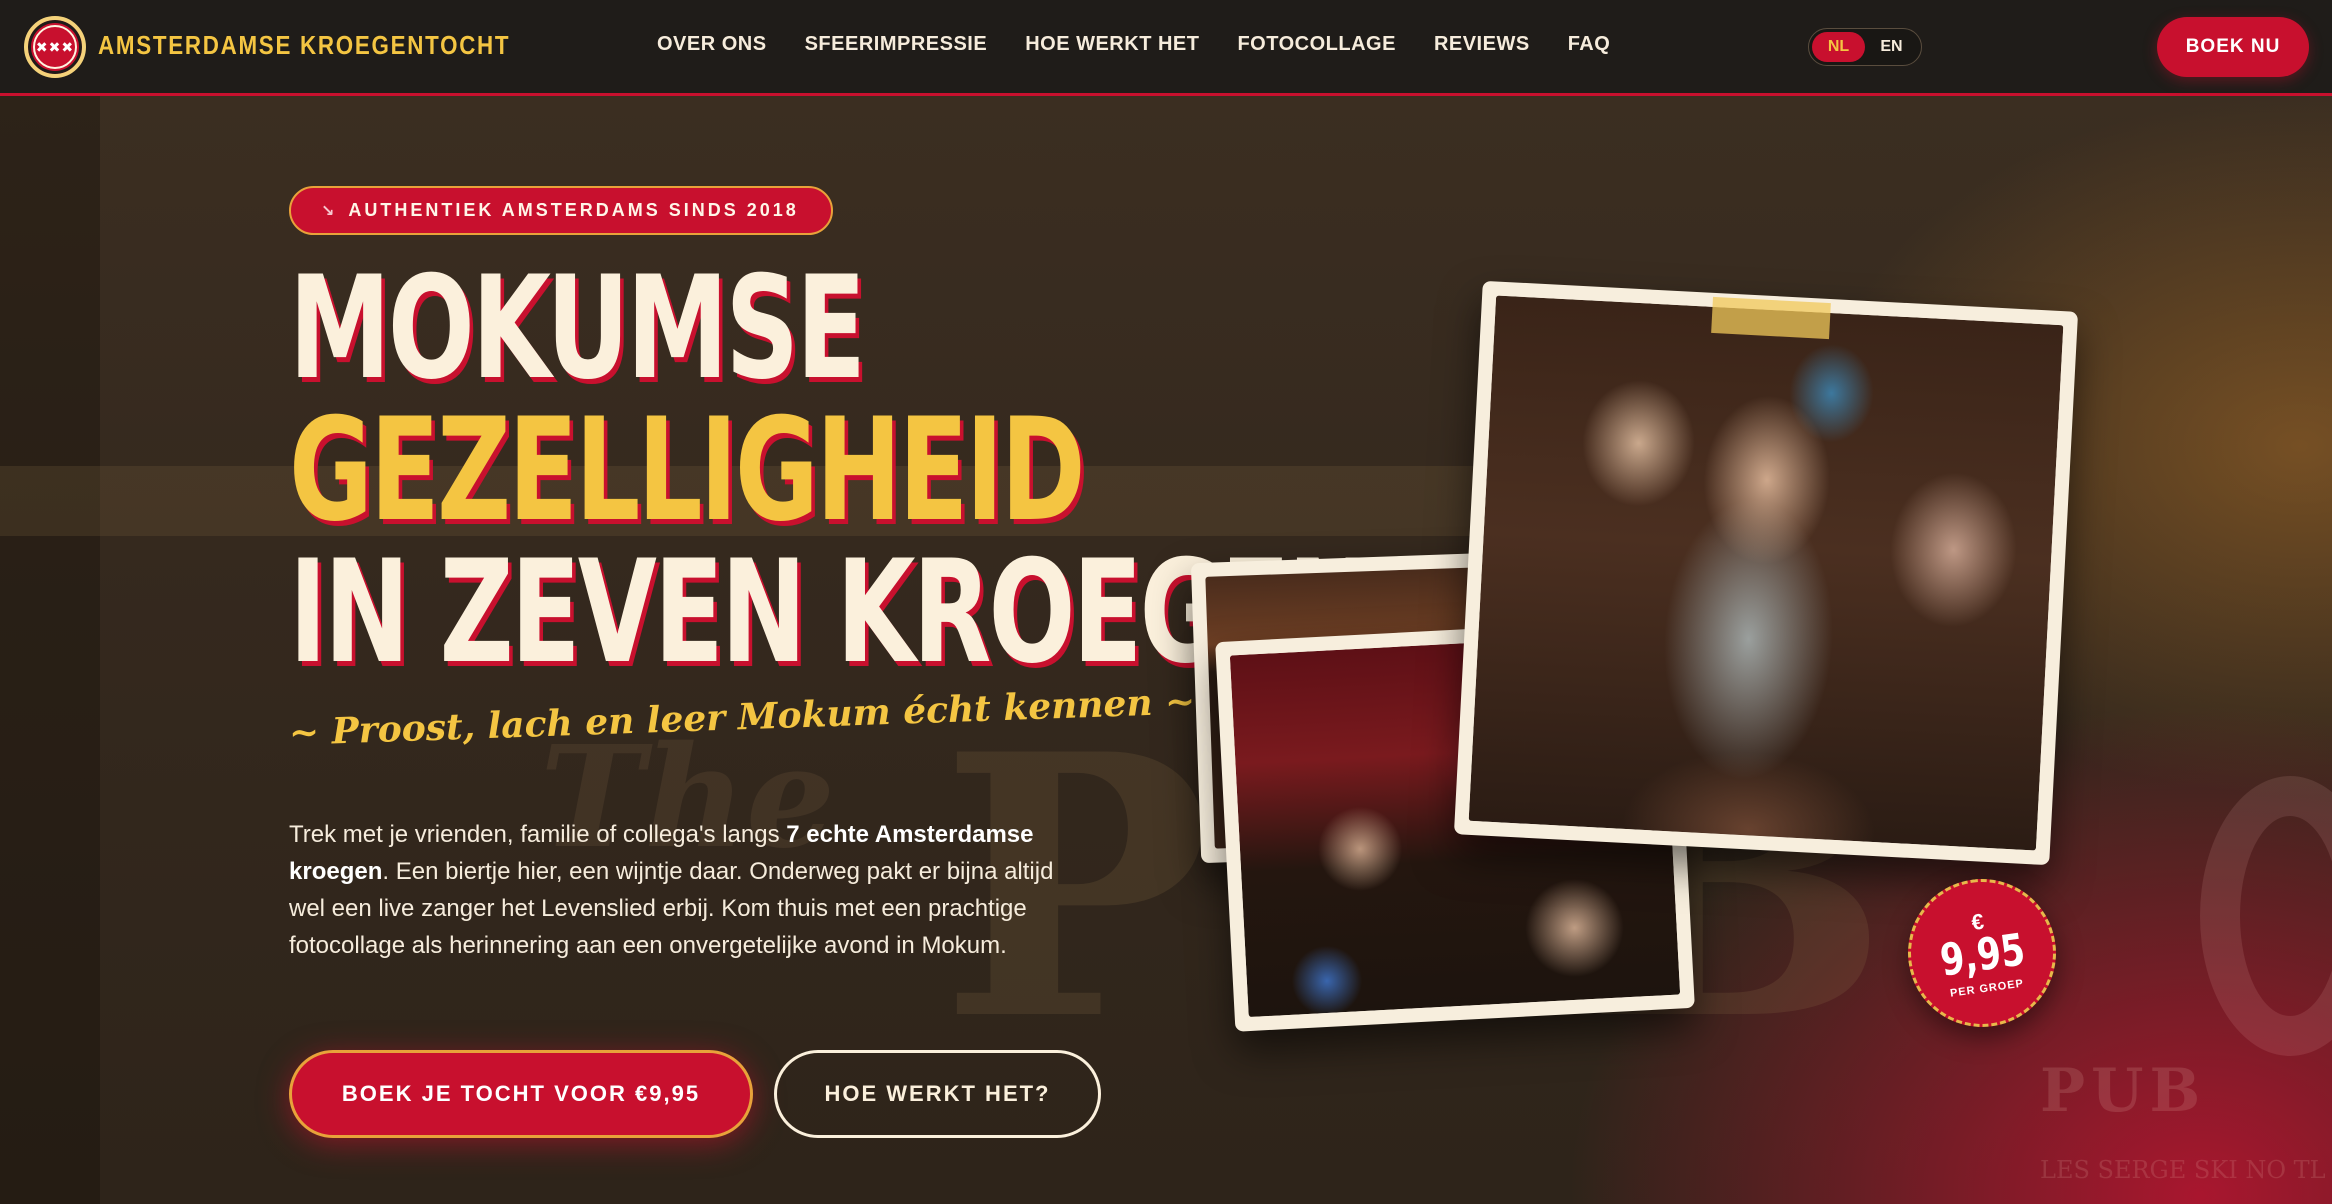 Image resolution: width=2332 pixels, height=1204 pixels. Describe the element at coordinates (937, 1094) in the screenshot. I see `how-it-works-button: HOE WERKT HET?` at that location.